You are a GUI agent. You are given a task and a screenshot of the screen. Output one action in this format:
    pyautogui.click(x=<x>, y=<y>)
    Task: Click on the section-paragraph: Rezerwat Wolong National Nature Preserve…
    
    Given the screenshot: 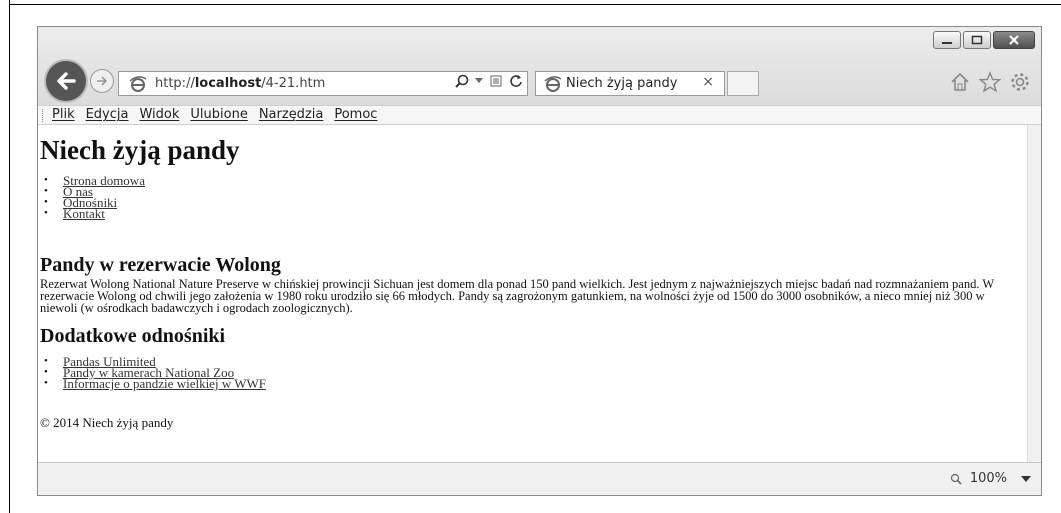 What is the action you would take?
    pyautogui.click(x=517, y=296)
    